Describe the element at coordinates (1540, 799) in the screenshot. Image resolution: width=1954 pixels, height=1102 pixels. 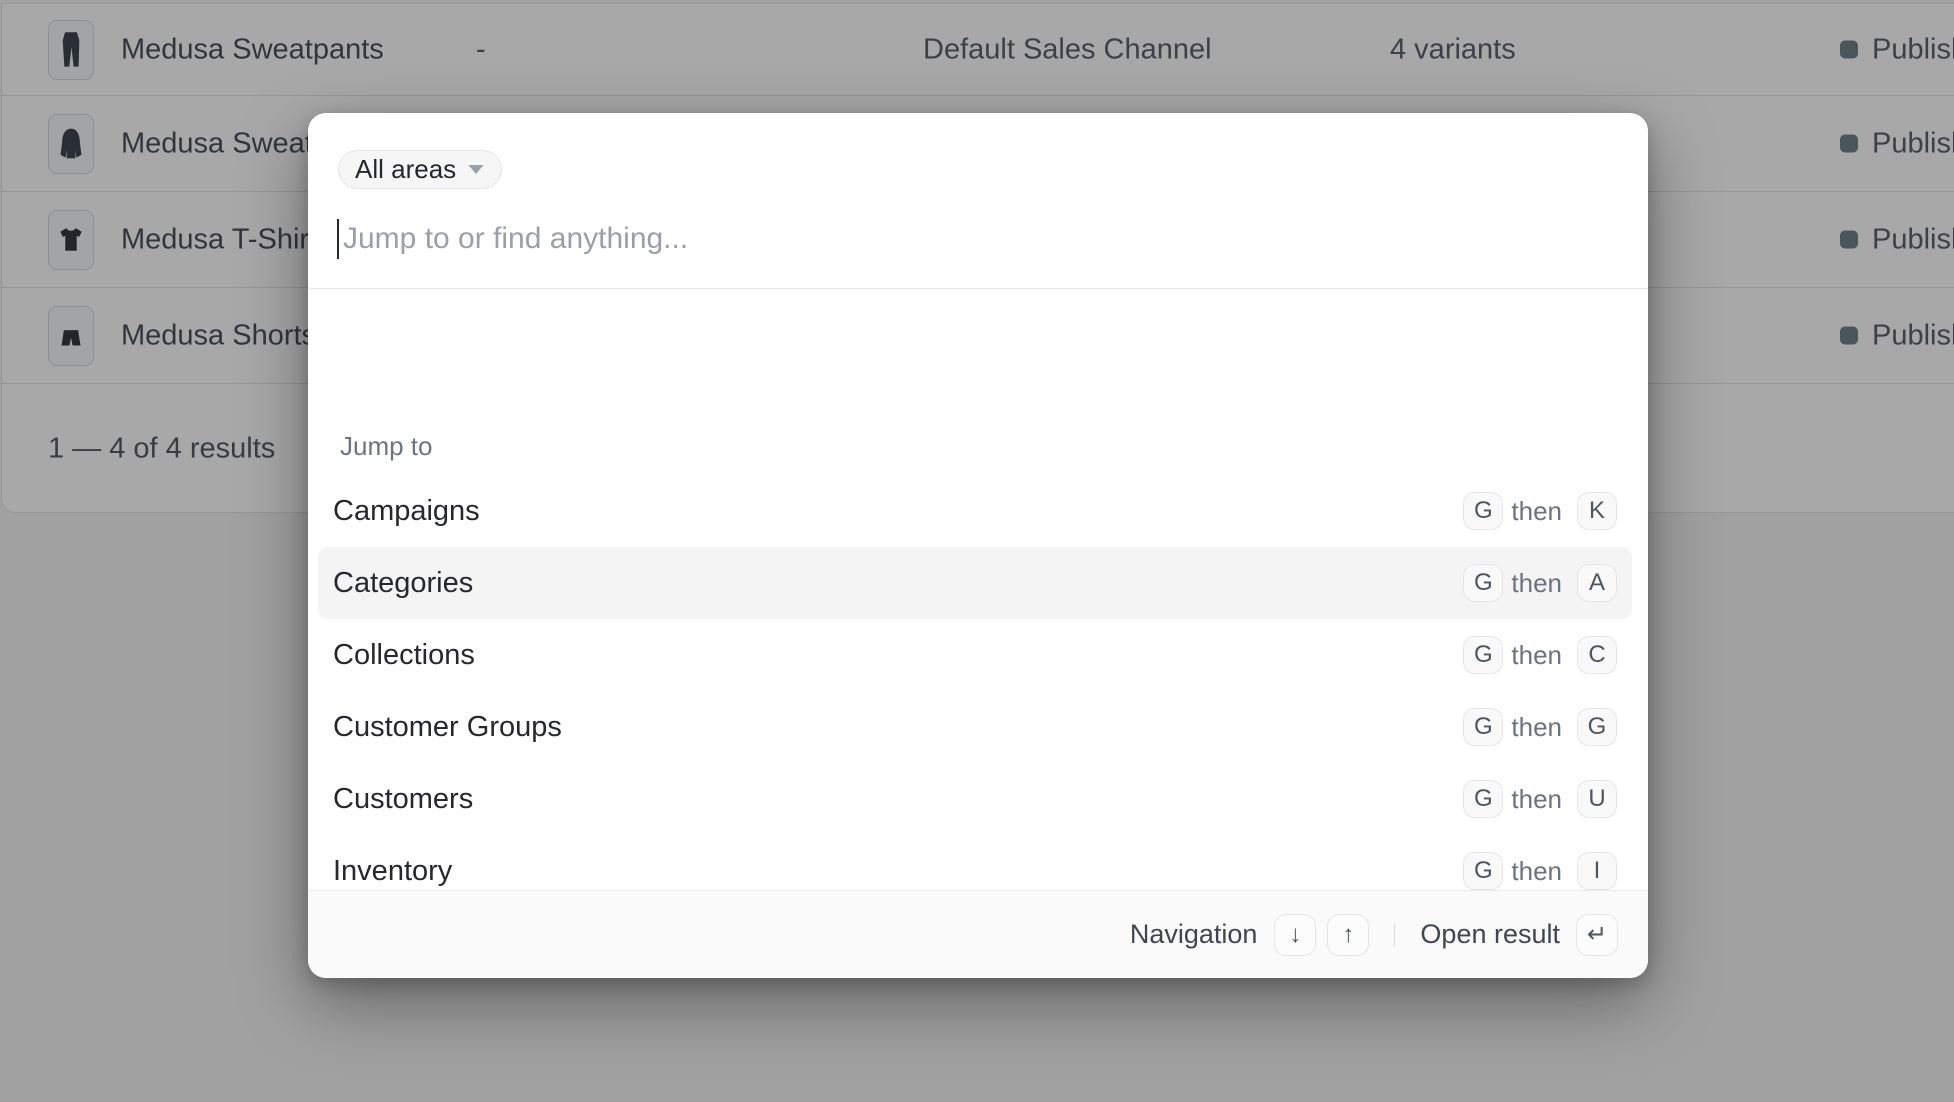
I see `shortcut-keys: G then U` at that location.